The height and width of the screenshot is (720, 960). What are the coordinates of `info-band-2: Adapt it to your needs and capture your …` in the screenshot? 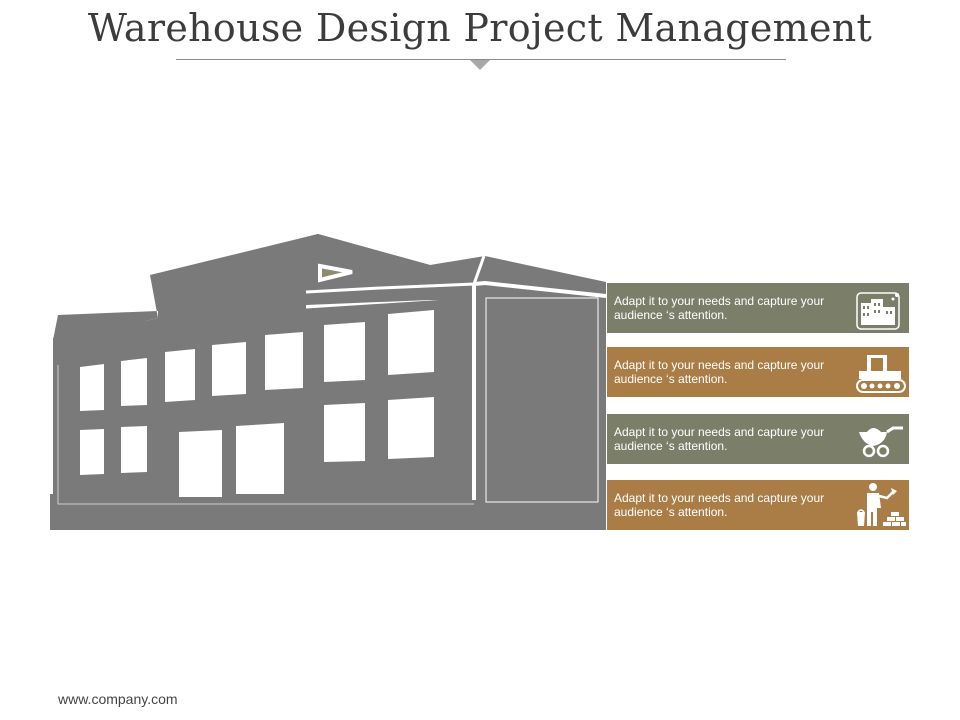 It's located at (758, 372).